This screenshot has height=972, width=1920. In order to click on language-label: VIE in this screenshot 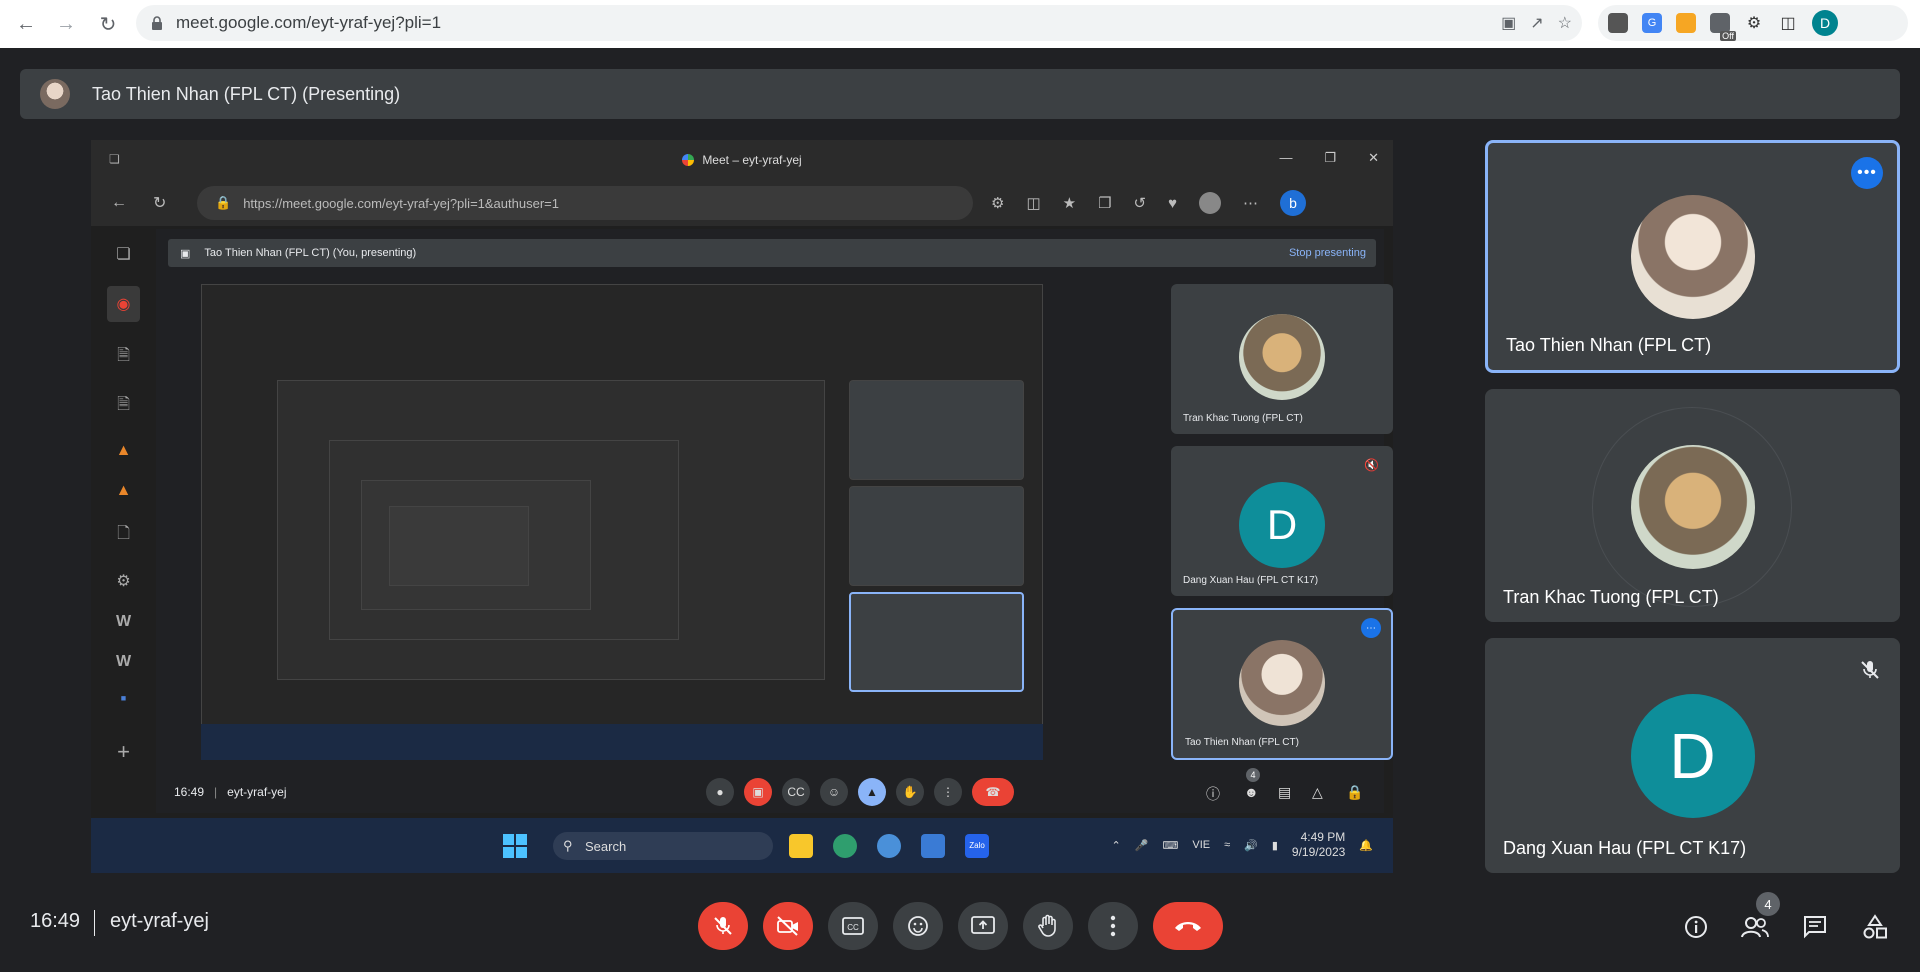, I will do `click(1201, 845)`.